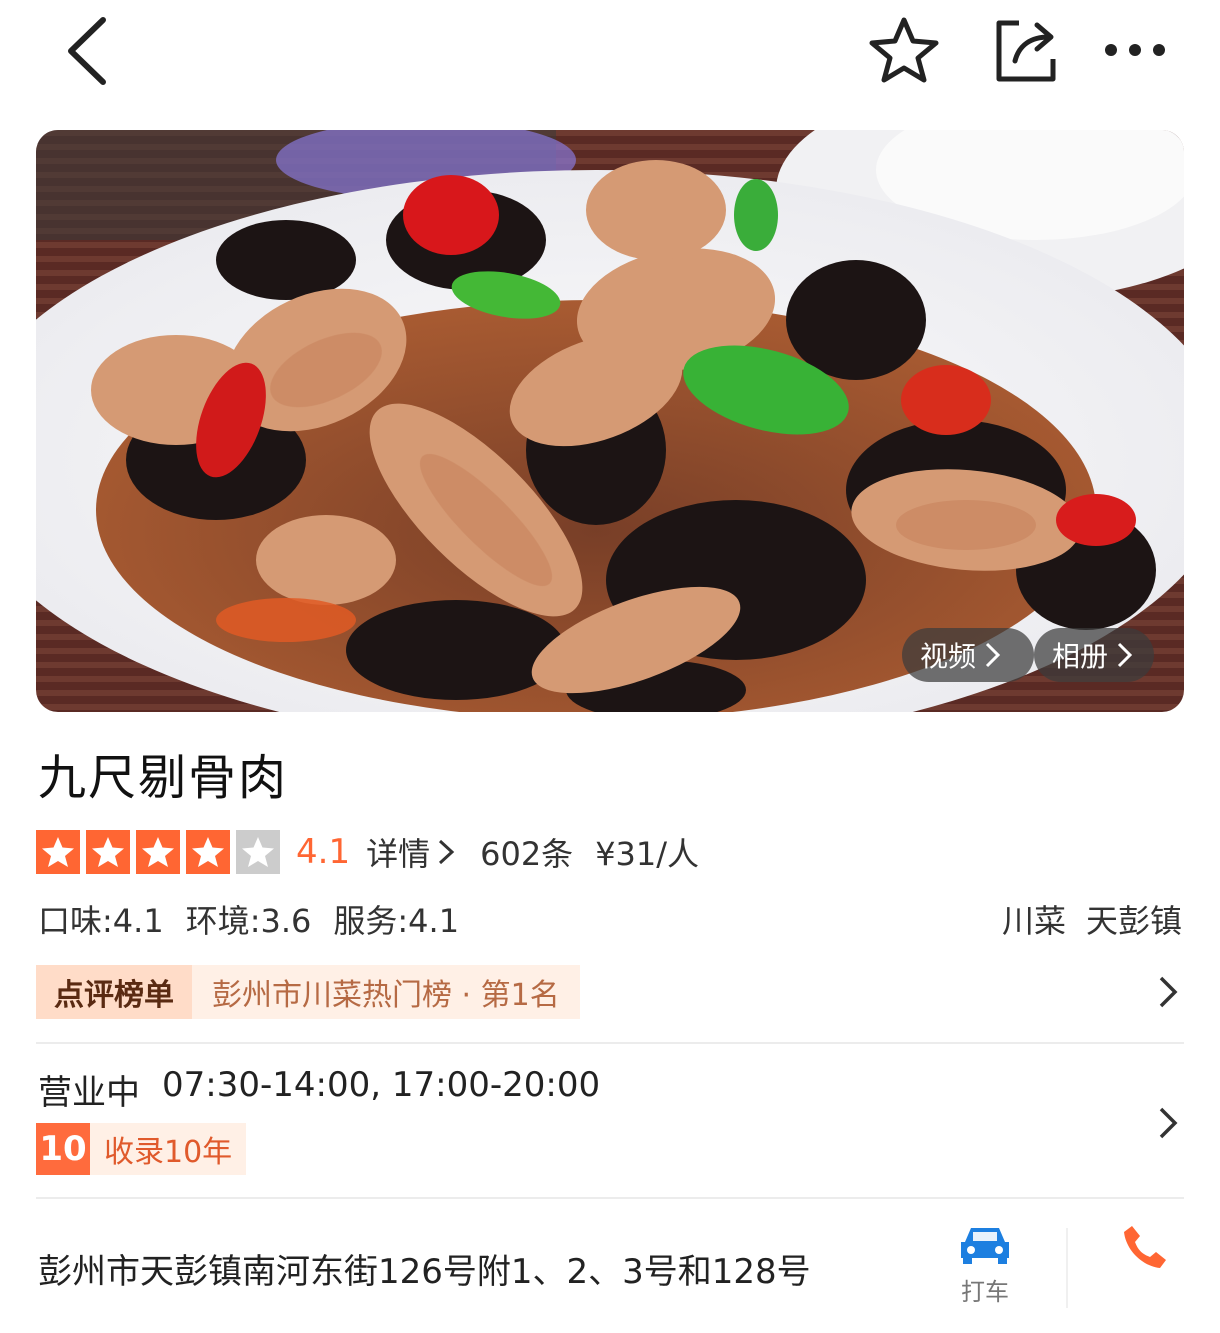 This screenshot has height=1333, width=1220. I want to click on favorite-button, so click(904, 50).